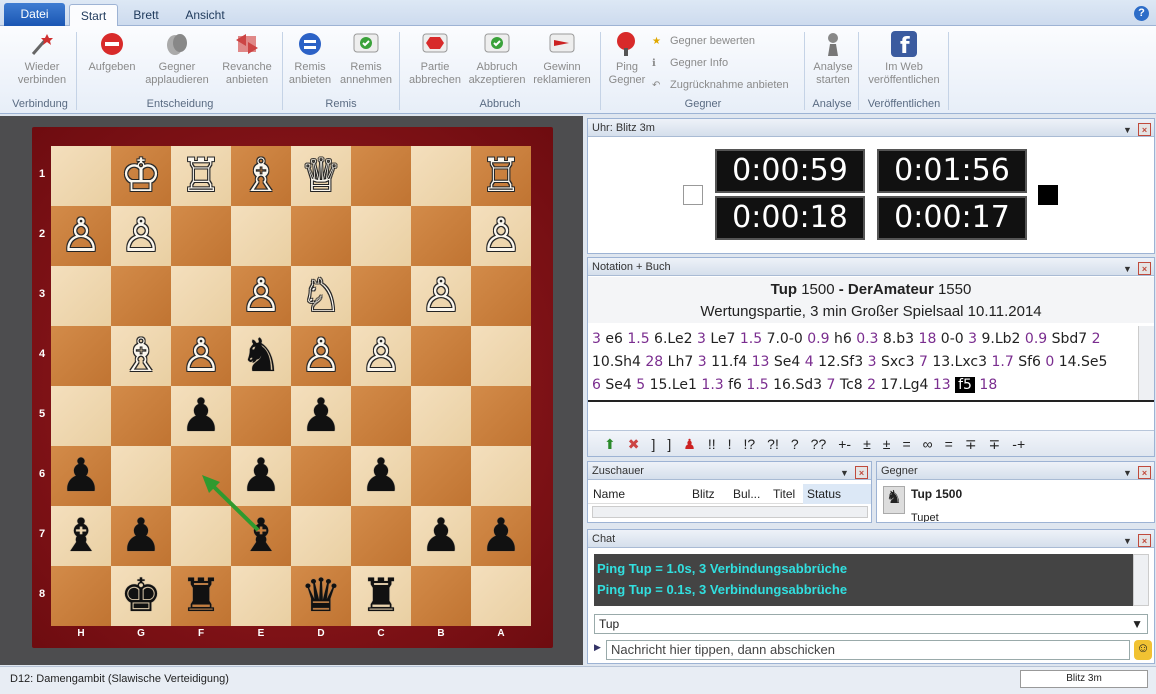 The height and width of the screenshot is (694, 1156). I want to click on takeback-button: ↶ Zugrücknahme anbieten, so click(720, 85).